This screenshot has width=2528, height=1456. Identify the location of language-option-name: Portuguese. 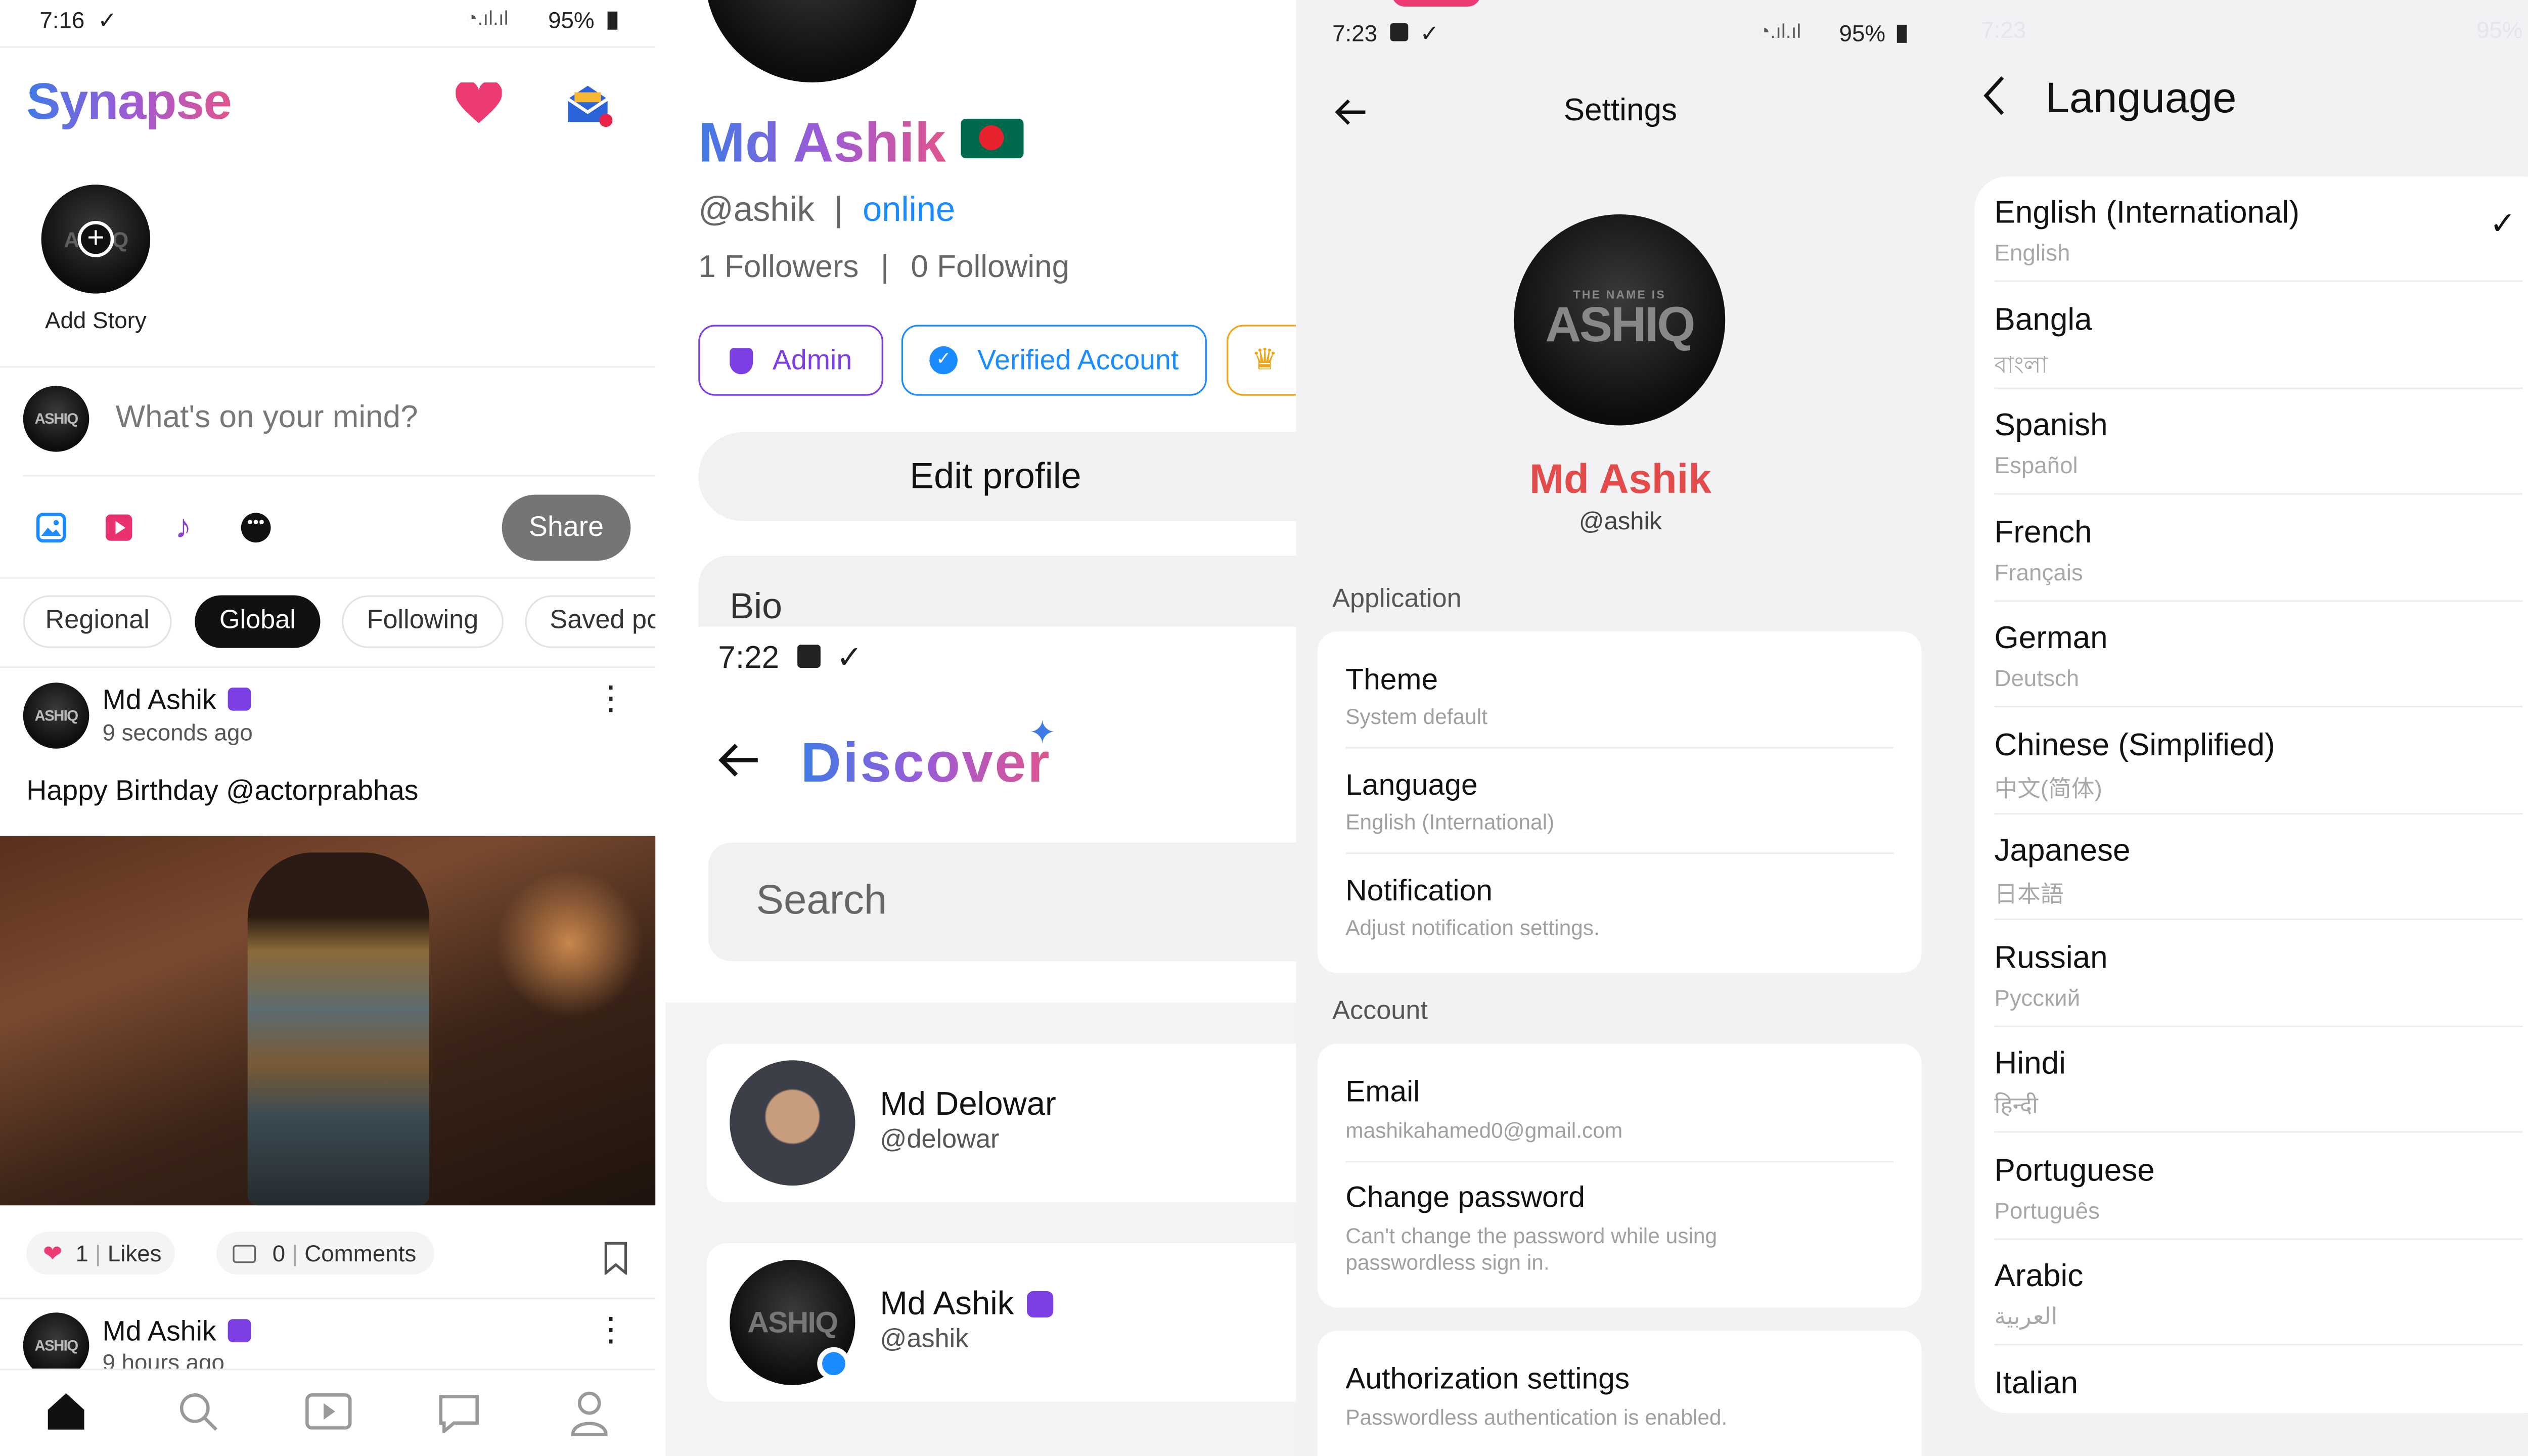
(2074, 1171).